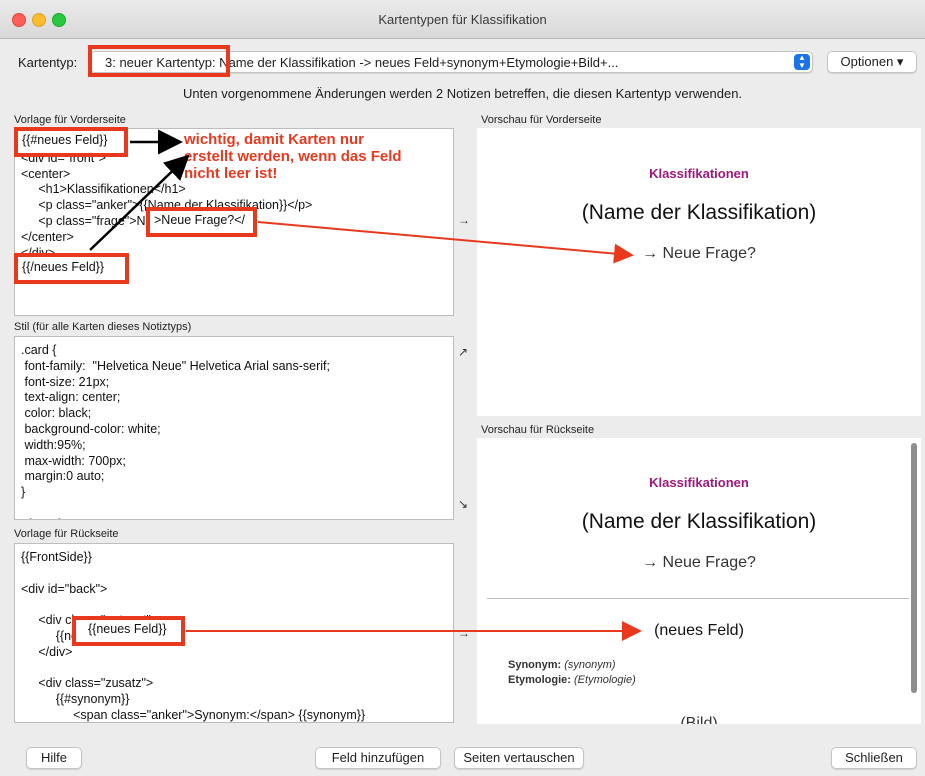  What do you see at coordinates (874, 758) in the screenshot?
I see `close-button: Schließen` at bounding box center [874, 758].